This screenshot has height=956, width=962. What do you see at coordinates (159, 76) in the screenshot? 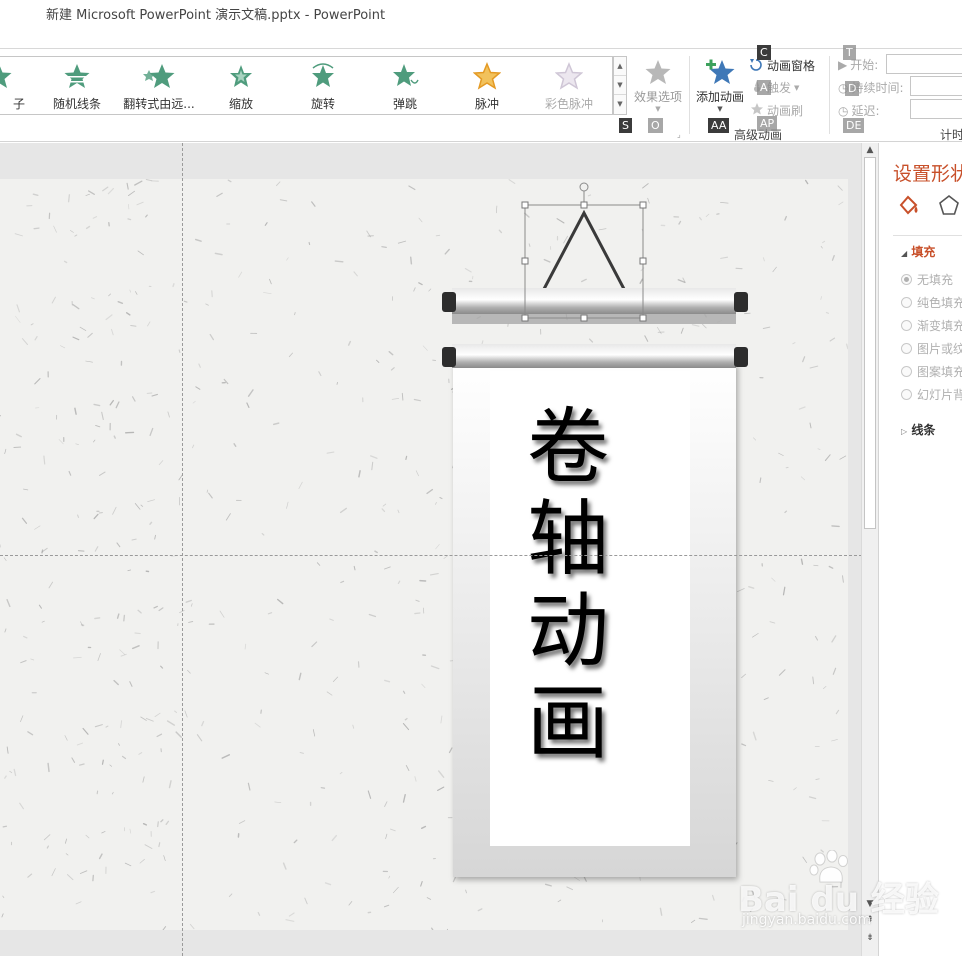
I see `star-flip-icon` at bounding box center [159, 76].